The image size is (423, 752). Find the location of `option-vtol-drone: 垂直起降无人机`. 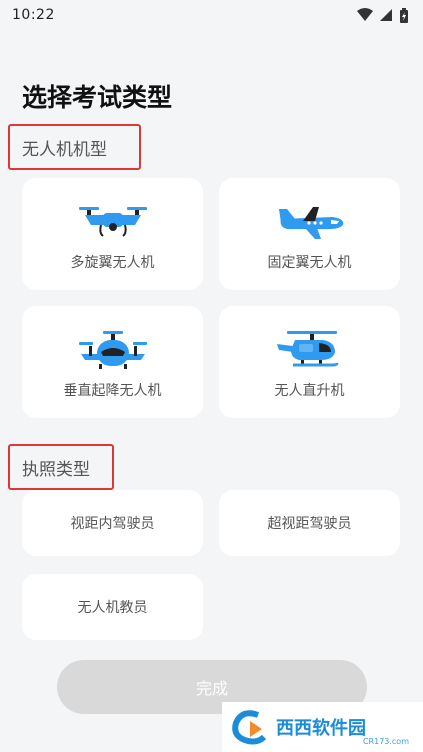

option-vtol-drone: 垂直起降无人机 is located at coordinates (112, 362).